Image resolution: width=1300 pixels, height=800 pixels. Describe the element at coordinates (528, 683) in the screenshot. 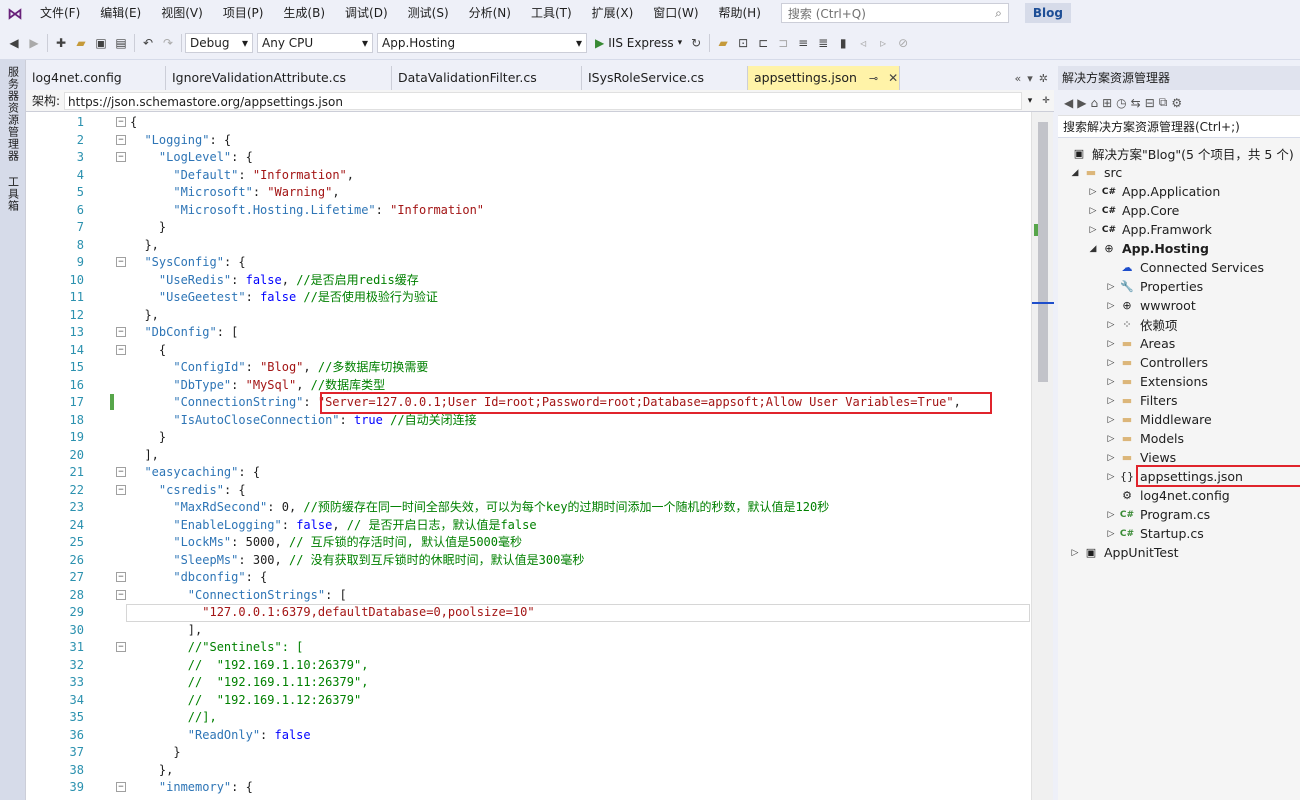

I see `code-line: 33 // "192.169.1.11:26379",` at that location.